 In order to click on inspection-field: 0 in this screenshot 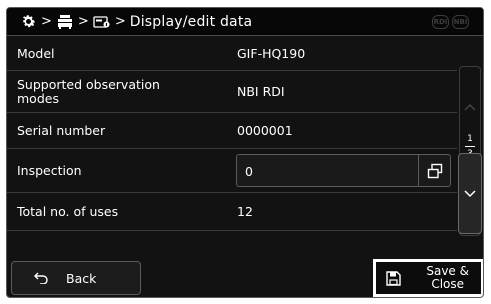, I will do `click(343, 170)`.